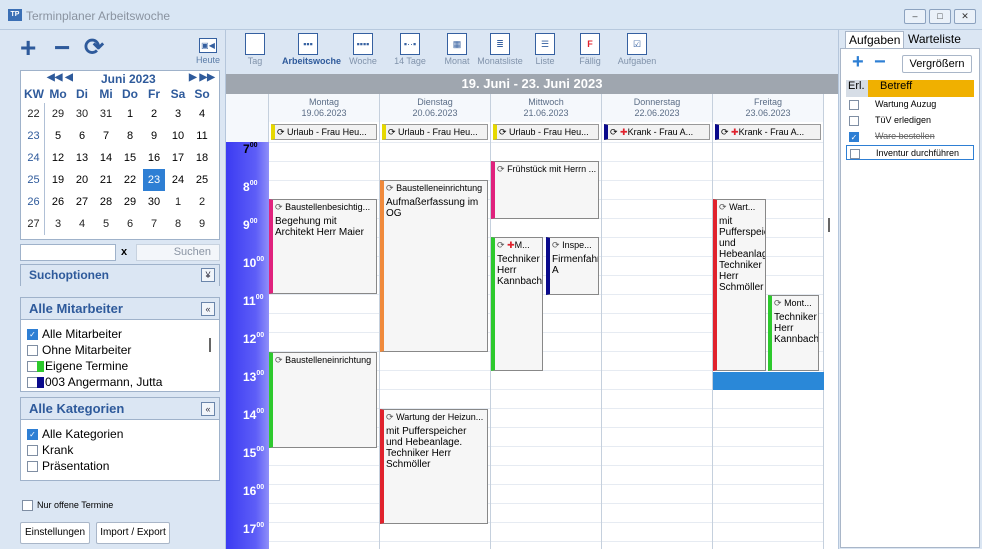 This screenshot has height=560, width=982. I want to click on remove-task-button: −, so click(880, 62).